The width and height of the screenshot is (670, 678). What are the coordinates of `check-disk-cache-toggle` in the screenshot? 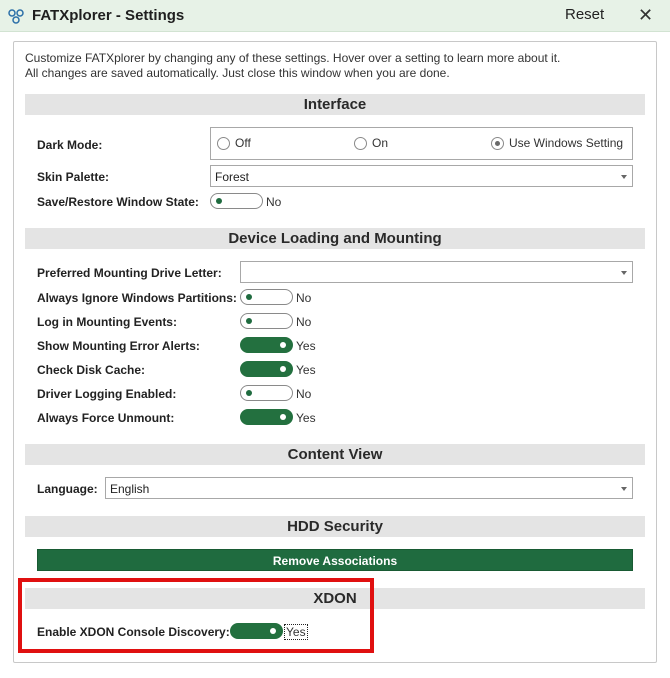 It's located at (266, 369).